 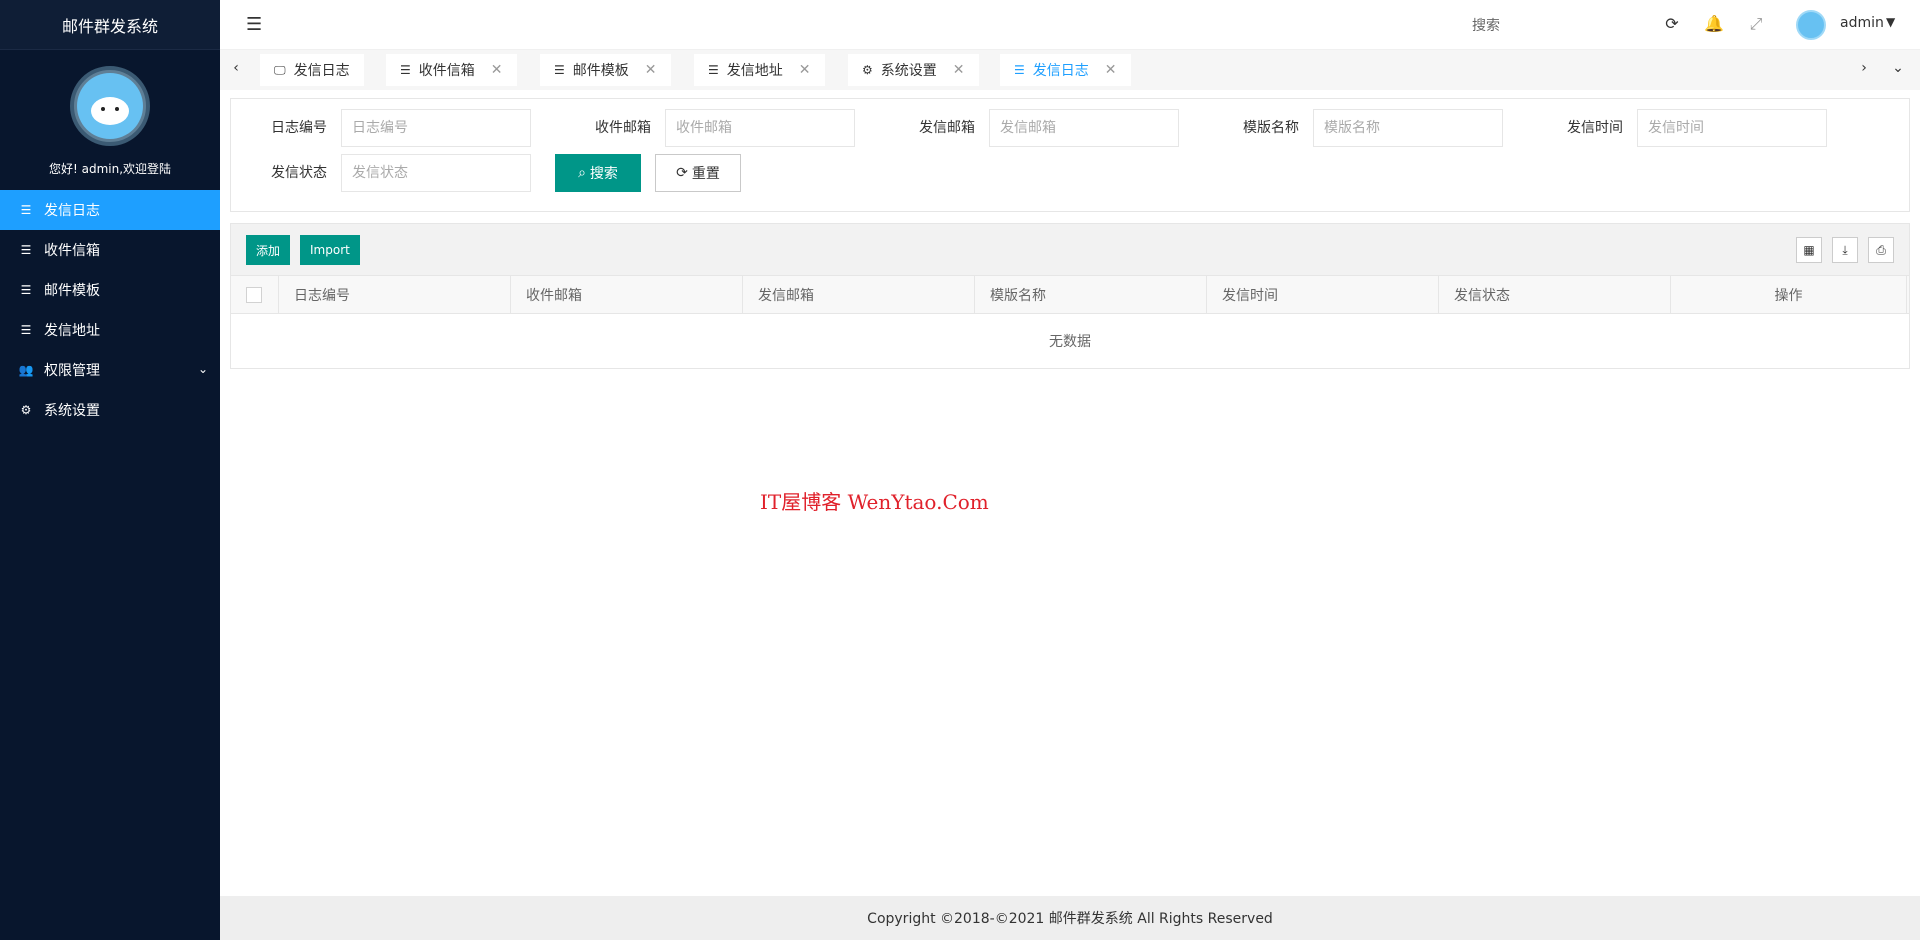 What do you see at coordinates (280, 69) in the screenshot?
I see `monitor-icon: 🖵` at bounding box center [280, 69].